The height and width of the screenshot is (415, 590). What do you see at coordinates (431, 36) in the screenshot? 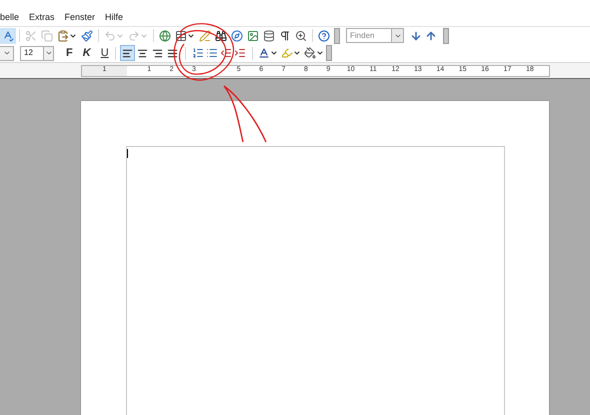
I see `find-previous-icon` at bounding box center [431, 36].